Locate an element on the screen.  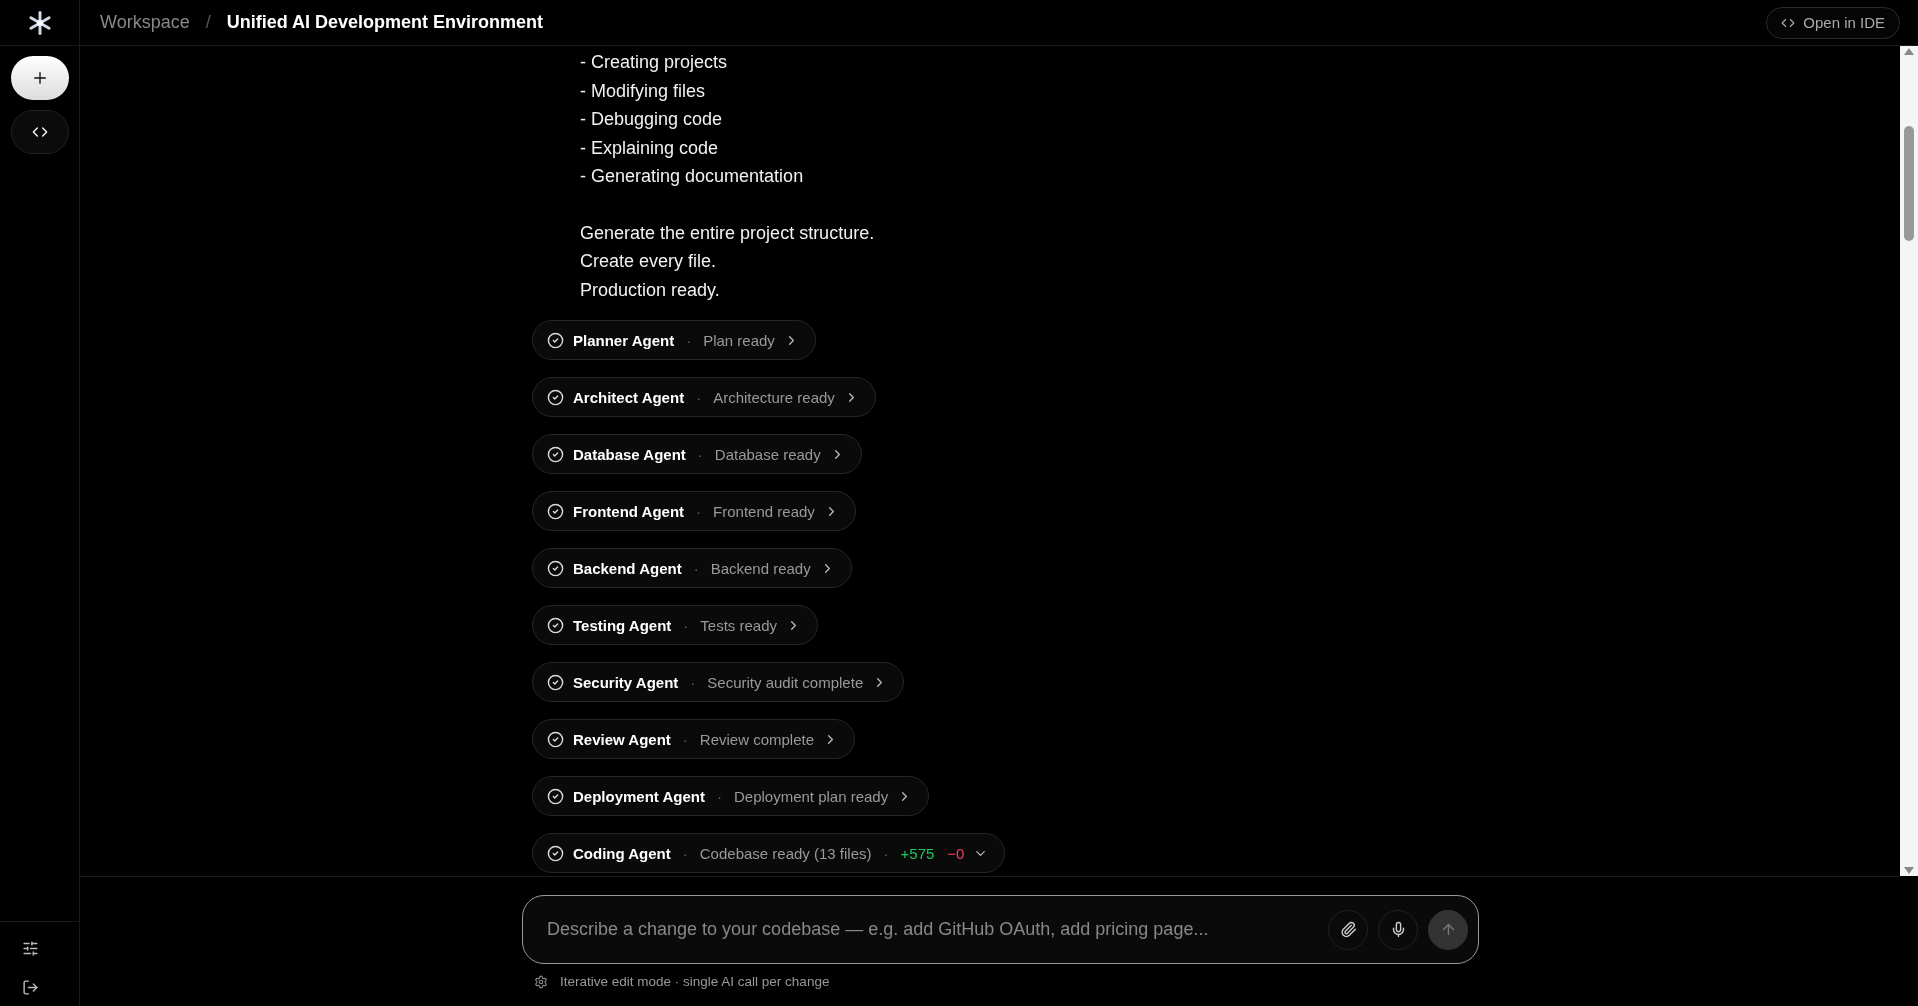
scrollbar-thumb is located at coordinates (1909, 183).